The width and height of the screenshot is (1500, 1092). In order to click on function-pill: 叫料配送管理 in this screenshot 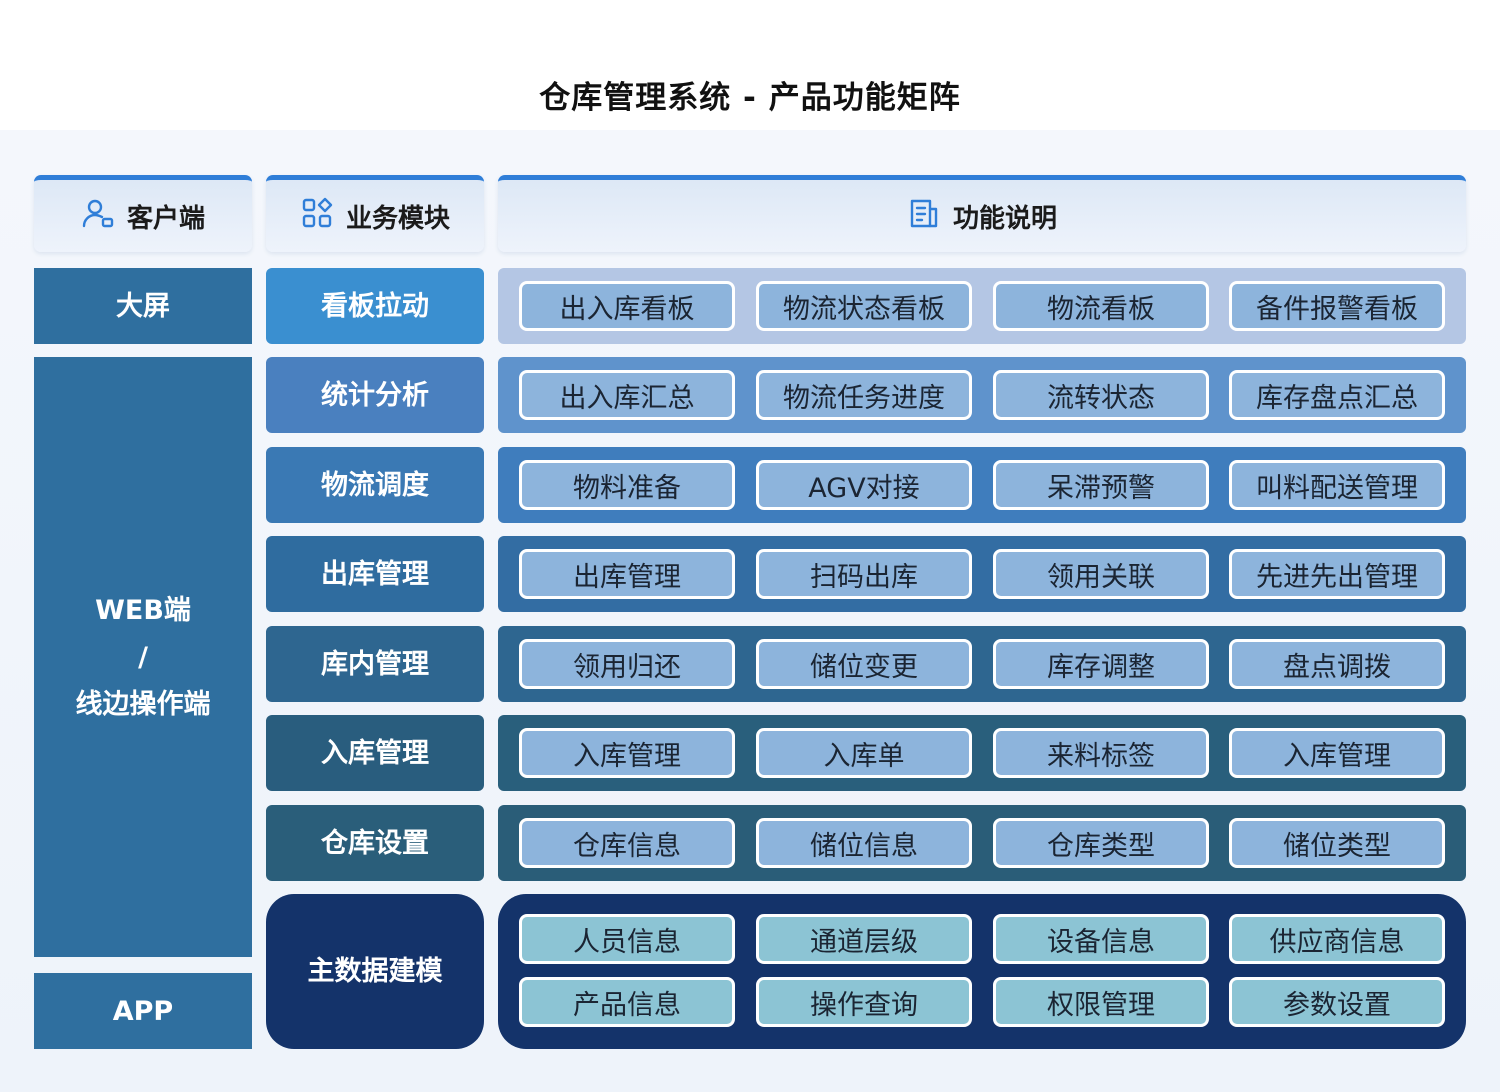, I will do `click(1337, 485)`.